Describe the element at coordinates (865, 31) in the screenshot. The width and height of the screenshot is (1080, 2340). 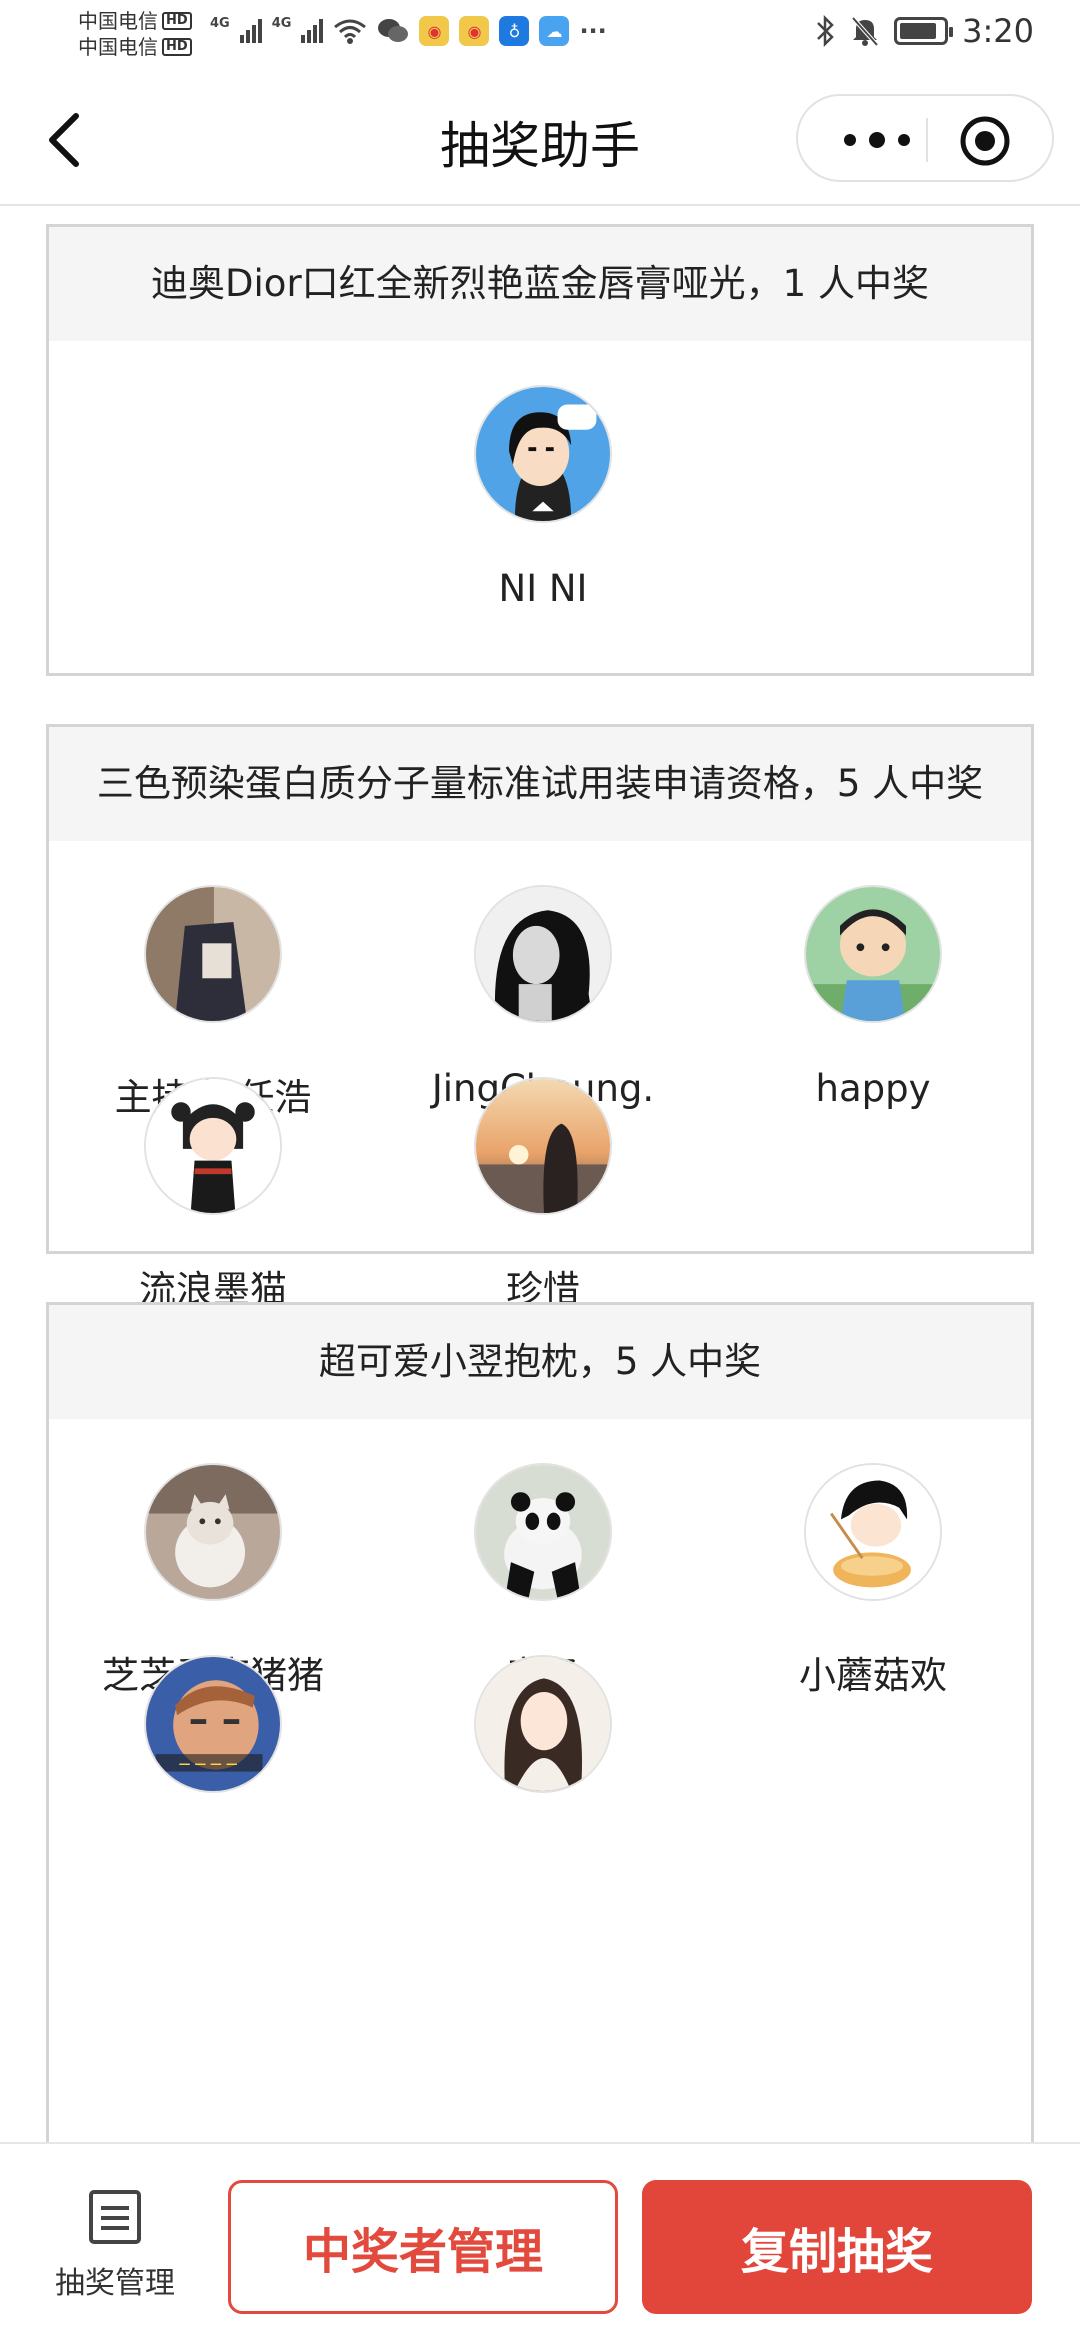
I see `mute-bell-icon` at that location.